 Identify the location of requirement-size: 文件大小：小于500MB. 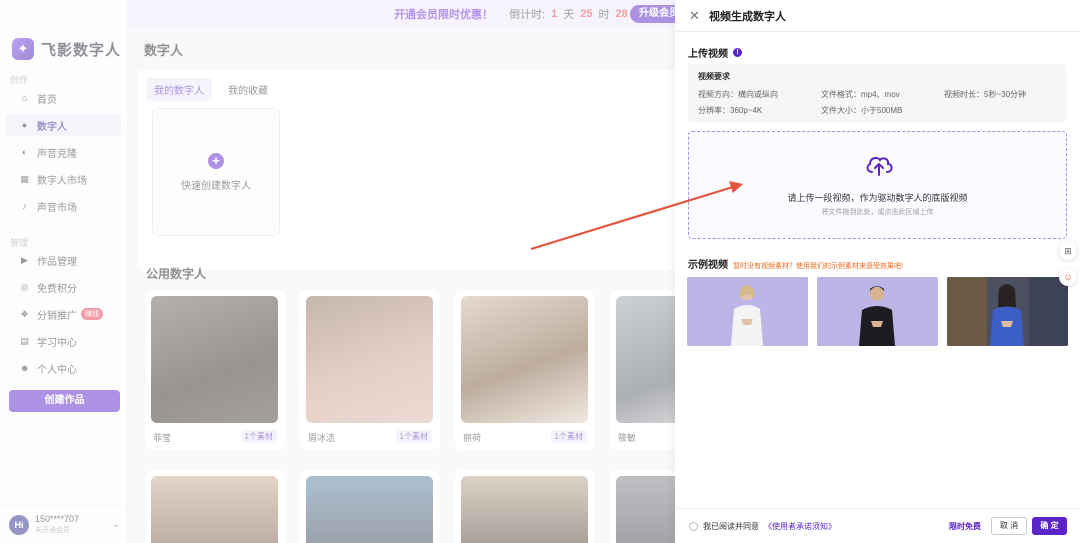
(862, 110).